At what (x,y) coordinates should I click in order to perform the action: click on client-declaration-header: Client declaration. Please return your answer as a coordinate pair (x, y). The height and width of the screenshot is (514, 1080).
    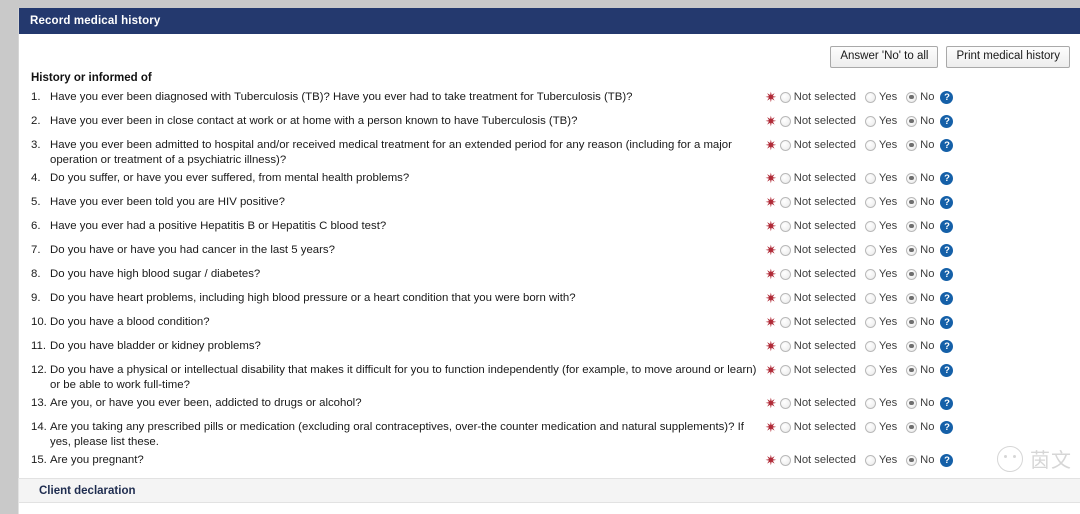
    Looking at the image, I should click on (549, 491).